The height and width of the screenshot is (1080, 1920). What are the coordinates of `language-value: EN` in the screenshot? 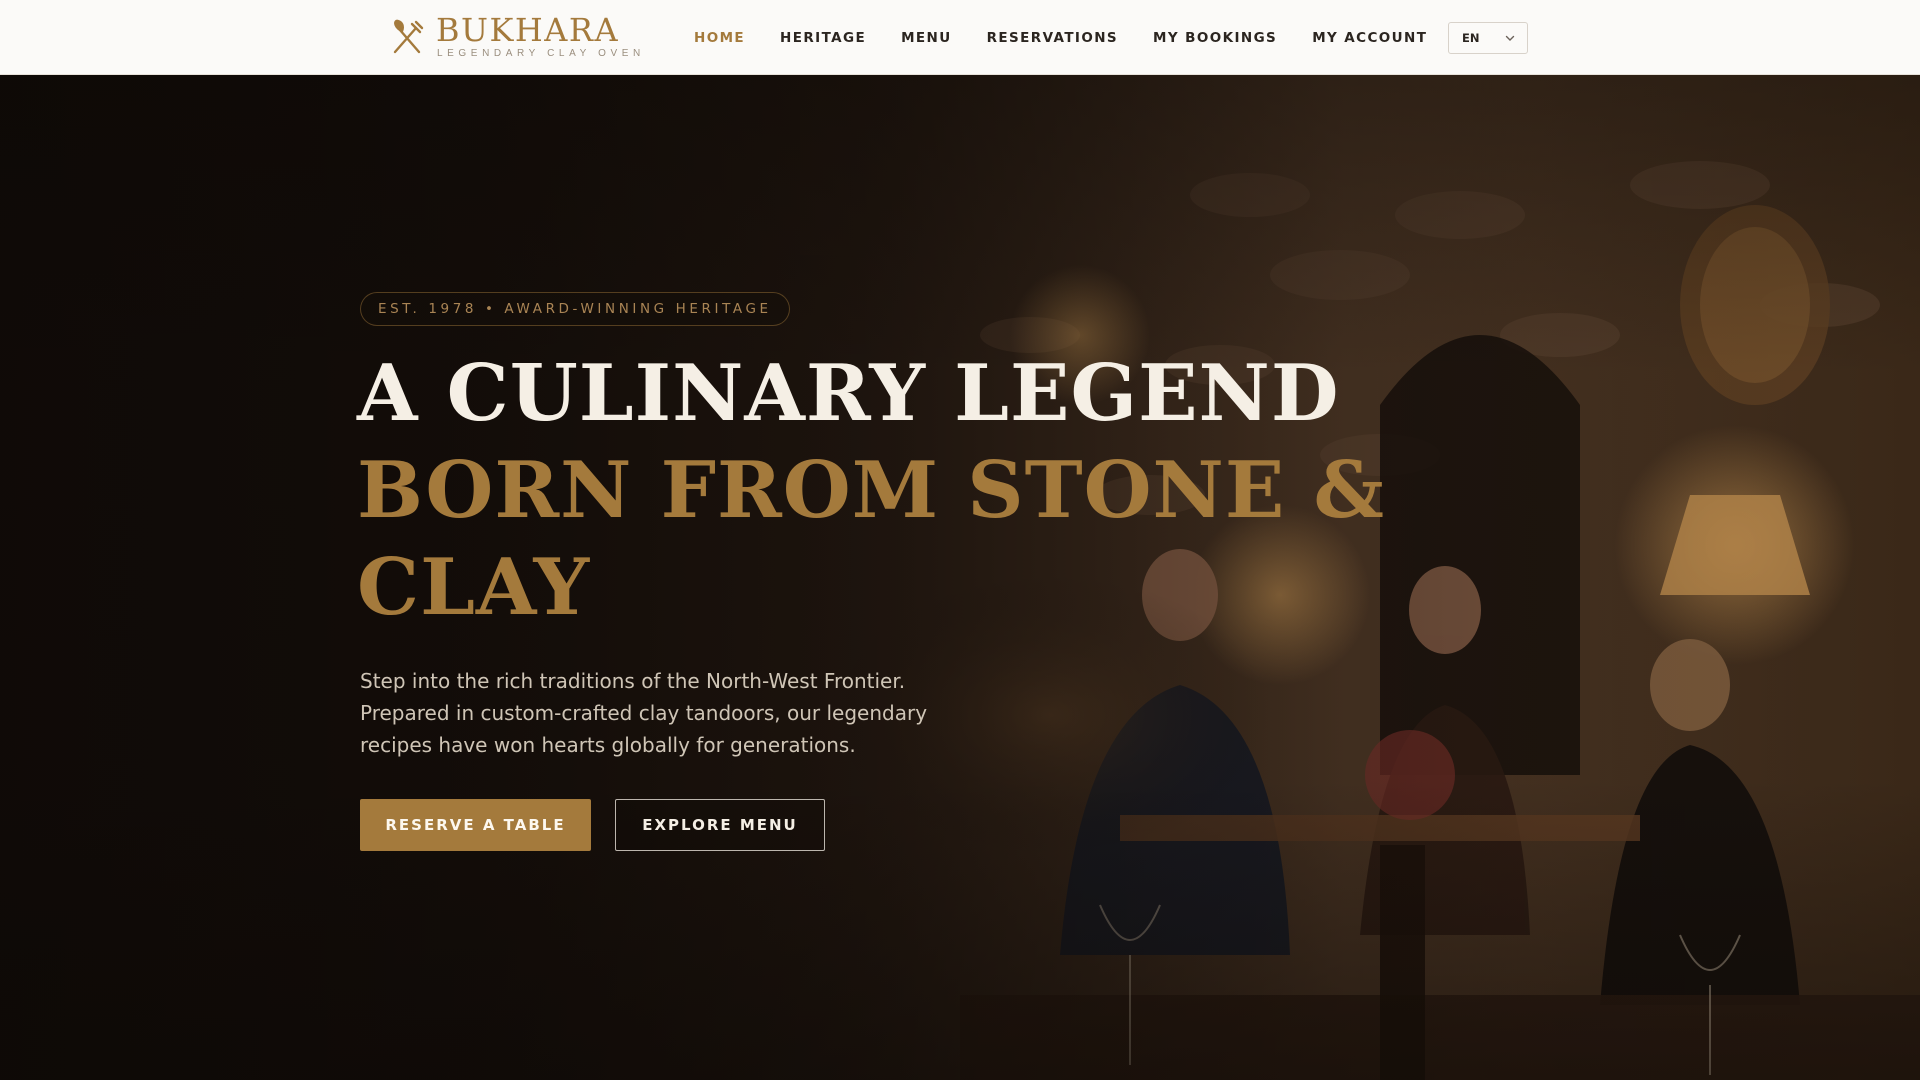 It's located at (1471, 38).